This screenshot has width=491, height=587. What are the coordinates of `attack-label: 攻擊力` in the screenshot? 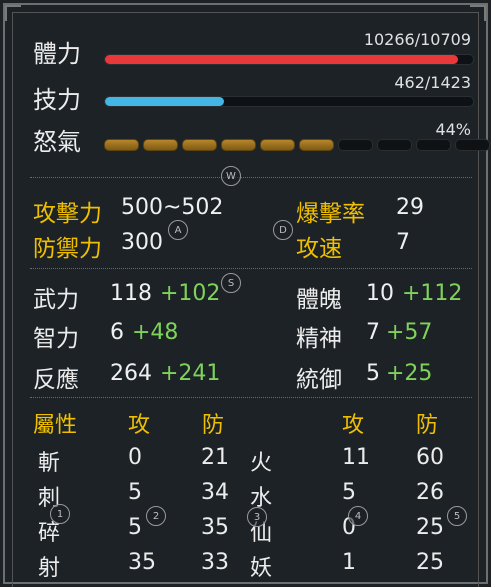 It's located at (67, 214).